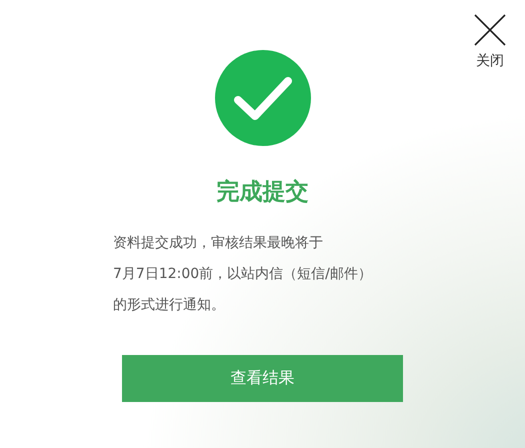  What do you see at coordinates (262, 192) in the screenshot?
I see `success-title: 完成提交` at bounding box center [262, 192].